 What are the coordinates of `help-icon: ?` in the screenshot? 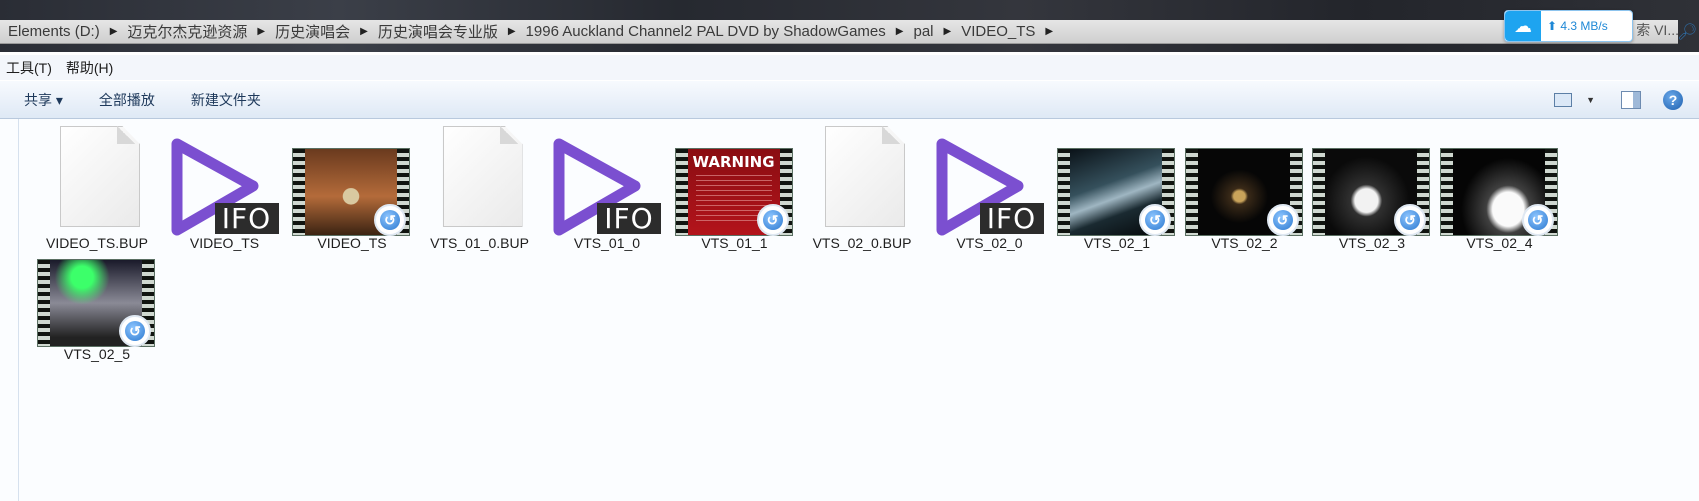 It's located at (1673, 99).